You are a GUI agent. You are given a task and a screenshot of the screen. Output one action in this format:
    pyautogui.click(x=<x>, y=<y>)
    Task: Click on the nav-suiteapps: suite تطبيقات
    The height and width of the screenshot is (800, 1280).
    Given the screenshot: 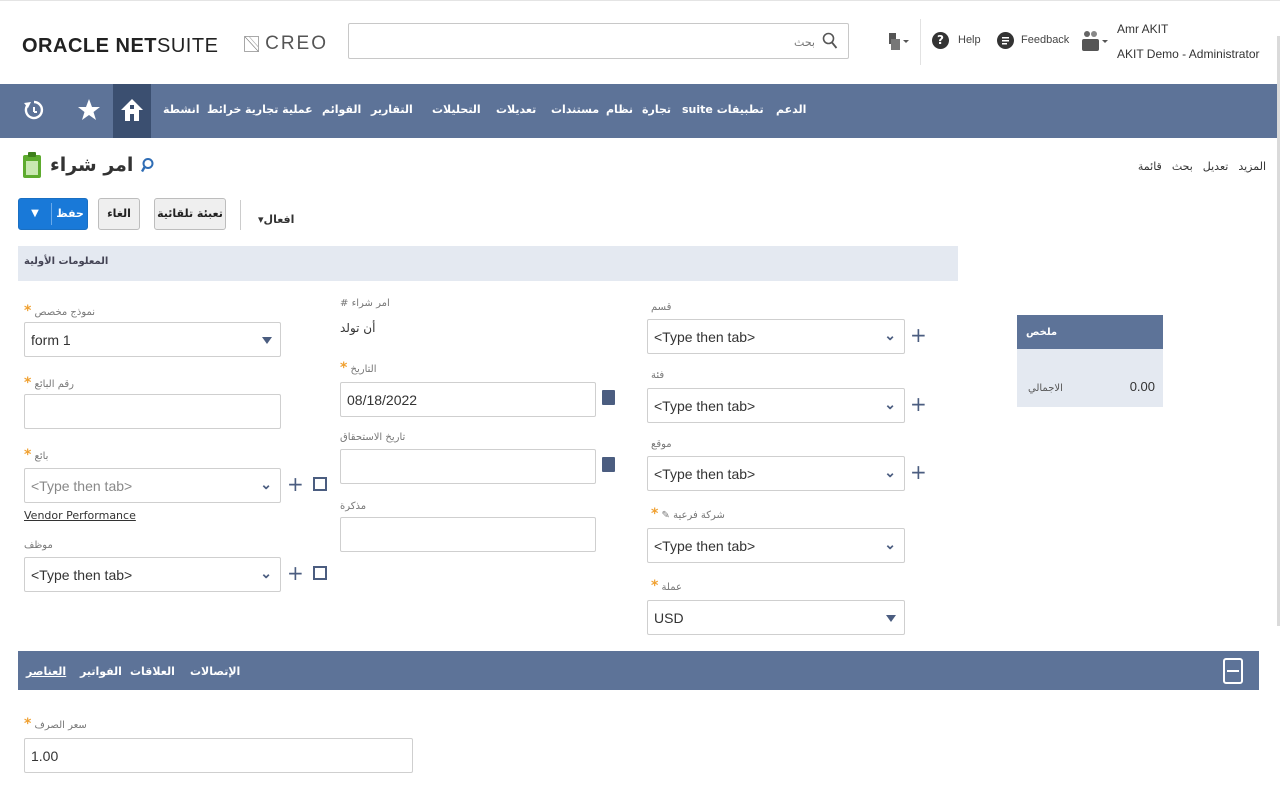 What is the action you would take?
    pyautogui.click(x=723, y=109)
    